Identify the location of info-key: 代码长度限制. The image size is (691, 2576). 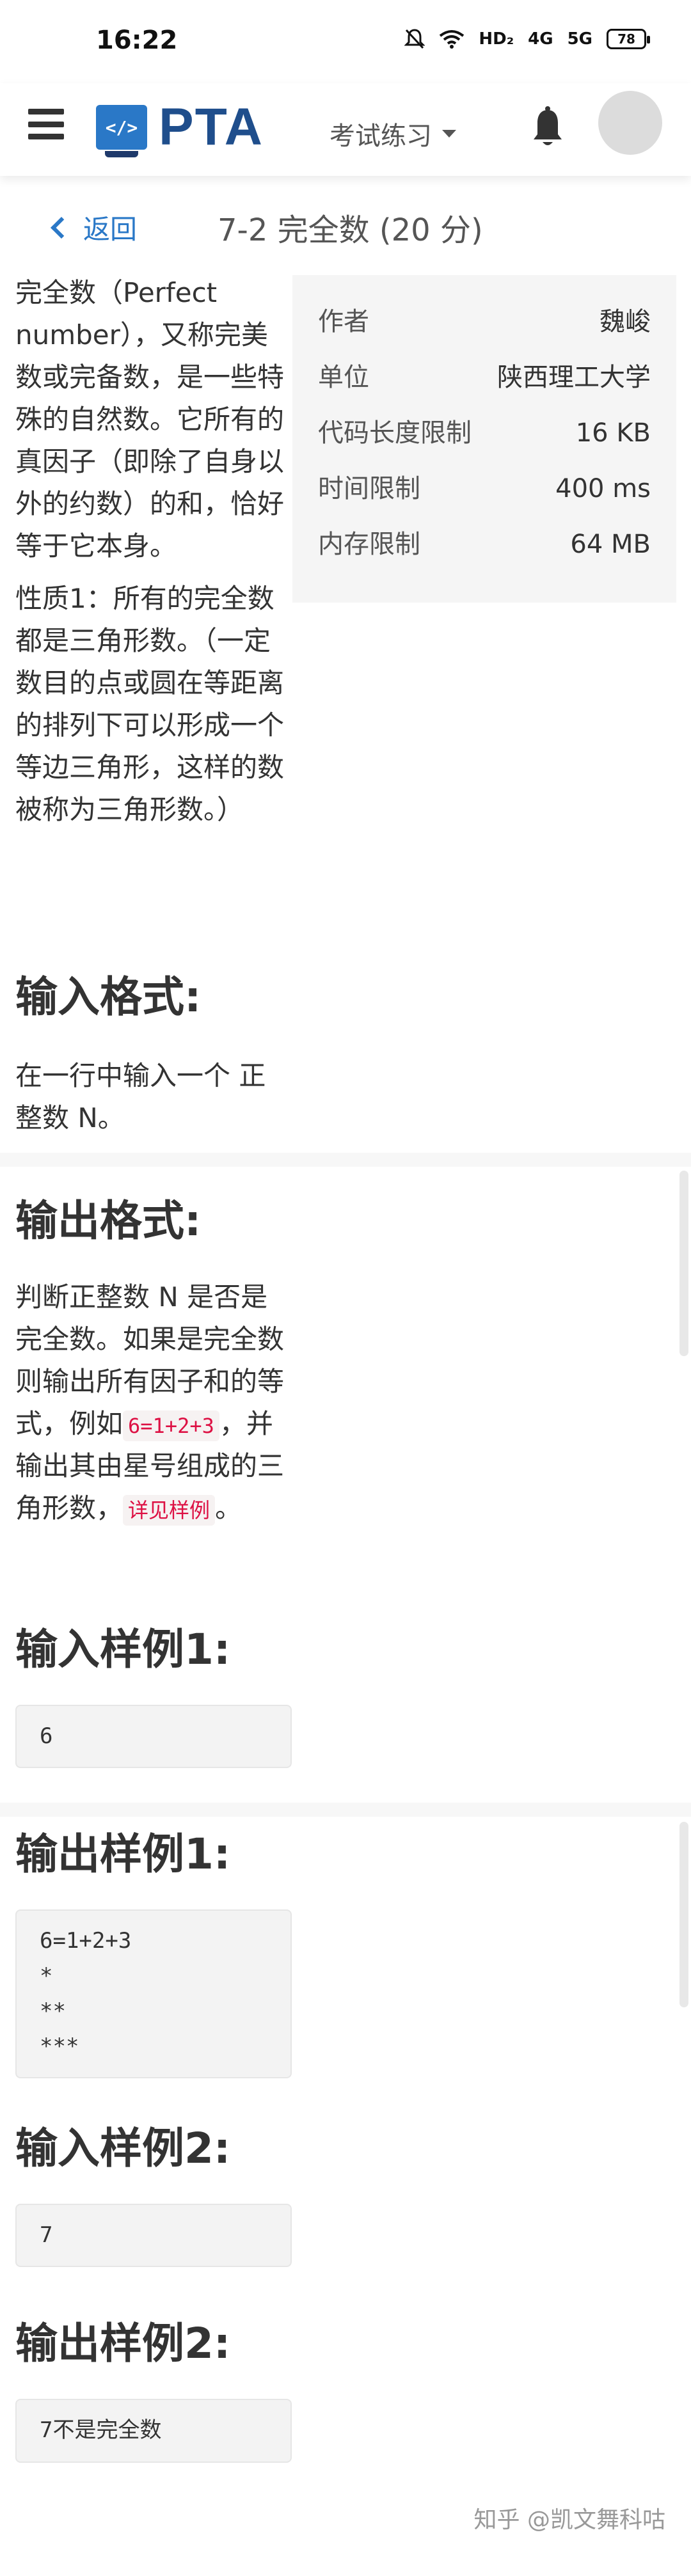
(395, 433).